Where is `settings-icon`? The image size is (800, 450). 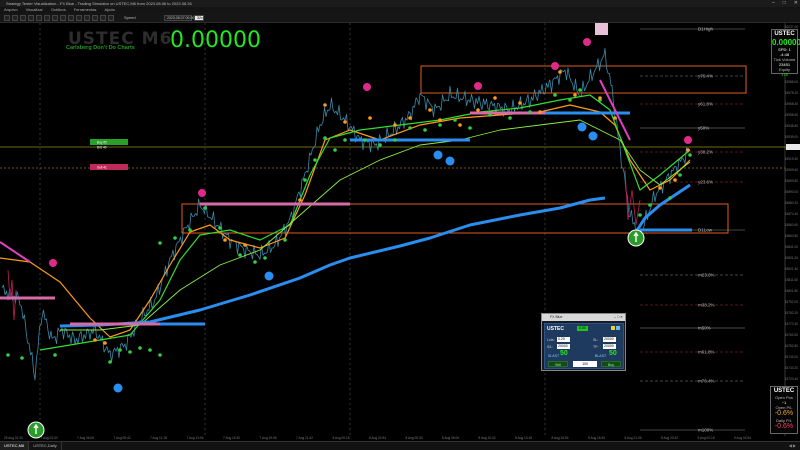 settings-icon is located at coordinates (613, 328).